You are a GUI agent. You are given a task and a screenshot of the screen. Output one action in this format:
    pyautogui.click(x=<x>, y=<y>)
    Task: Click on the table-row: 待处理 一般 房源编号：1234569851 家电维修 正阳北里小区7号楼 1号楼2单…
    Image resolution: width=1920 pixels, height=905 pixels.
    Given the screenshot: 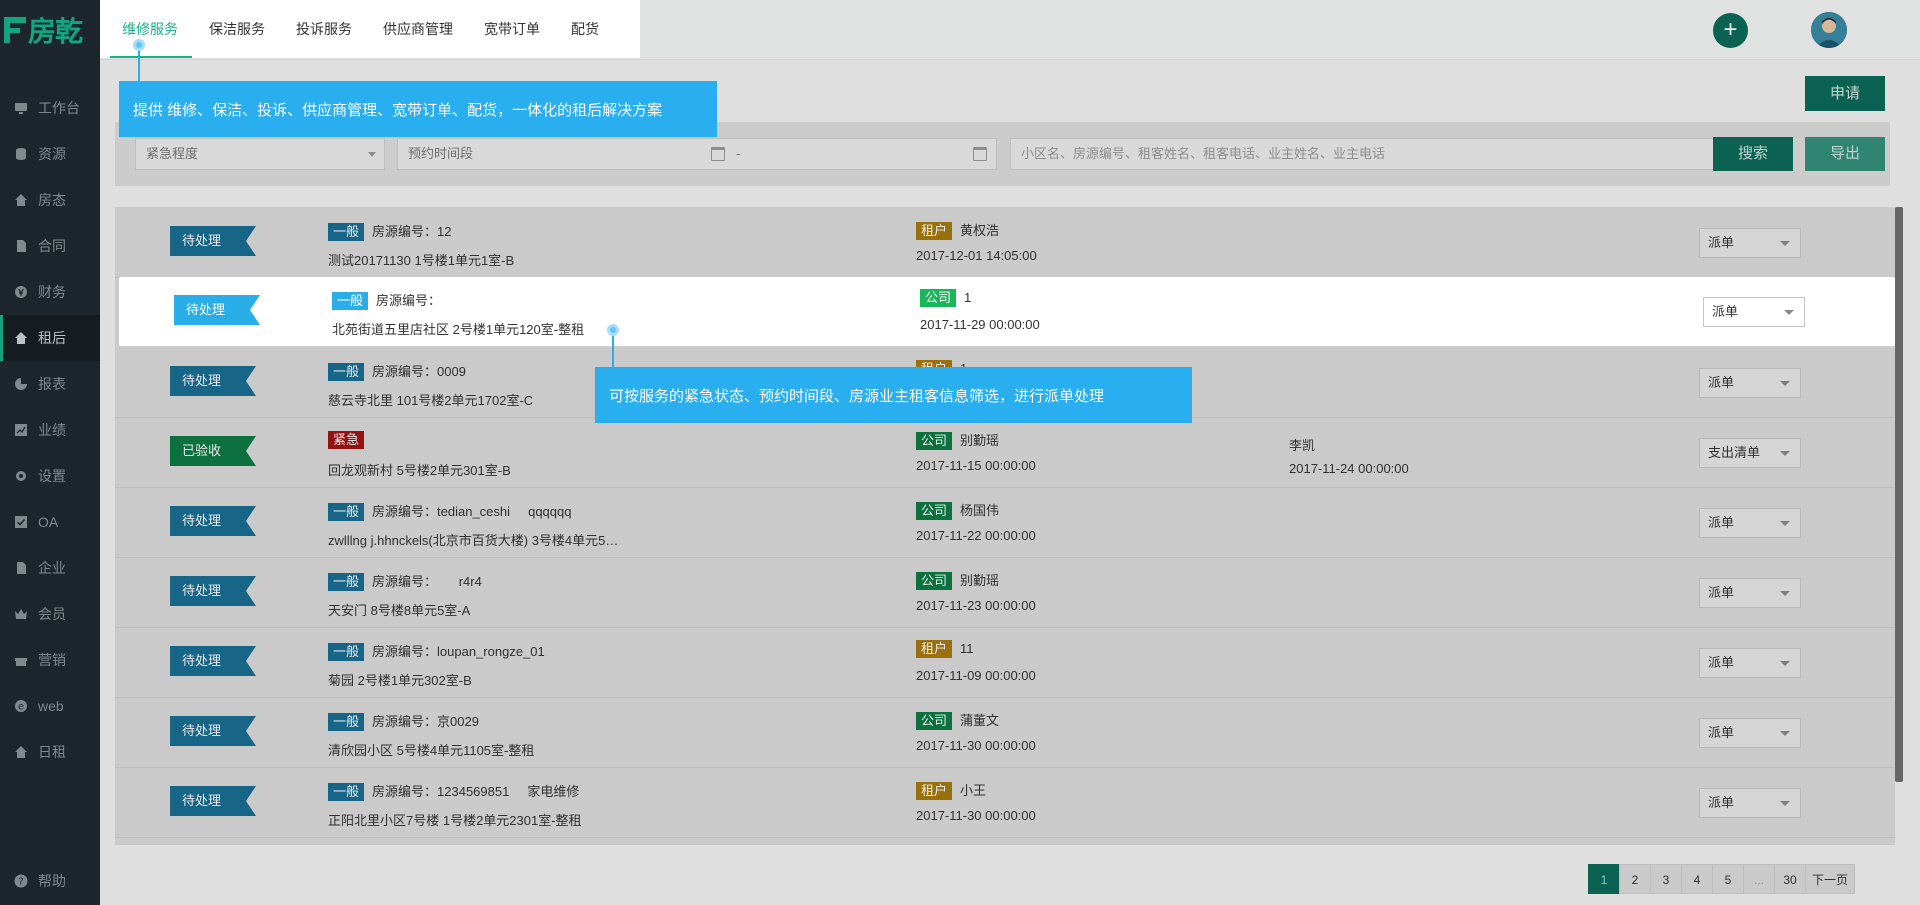 What is the action you would take?
    pyautogui.click(x=1005, y=803)
    